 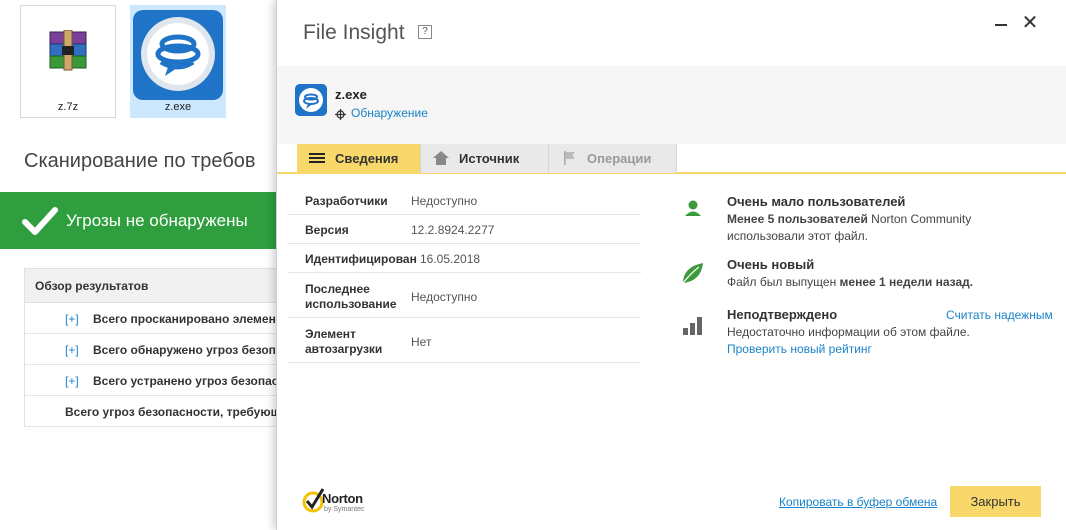 I want to click on results-header: Обзор результатов, so click(x=150, y=285).